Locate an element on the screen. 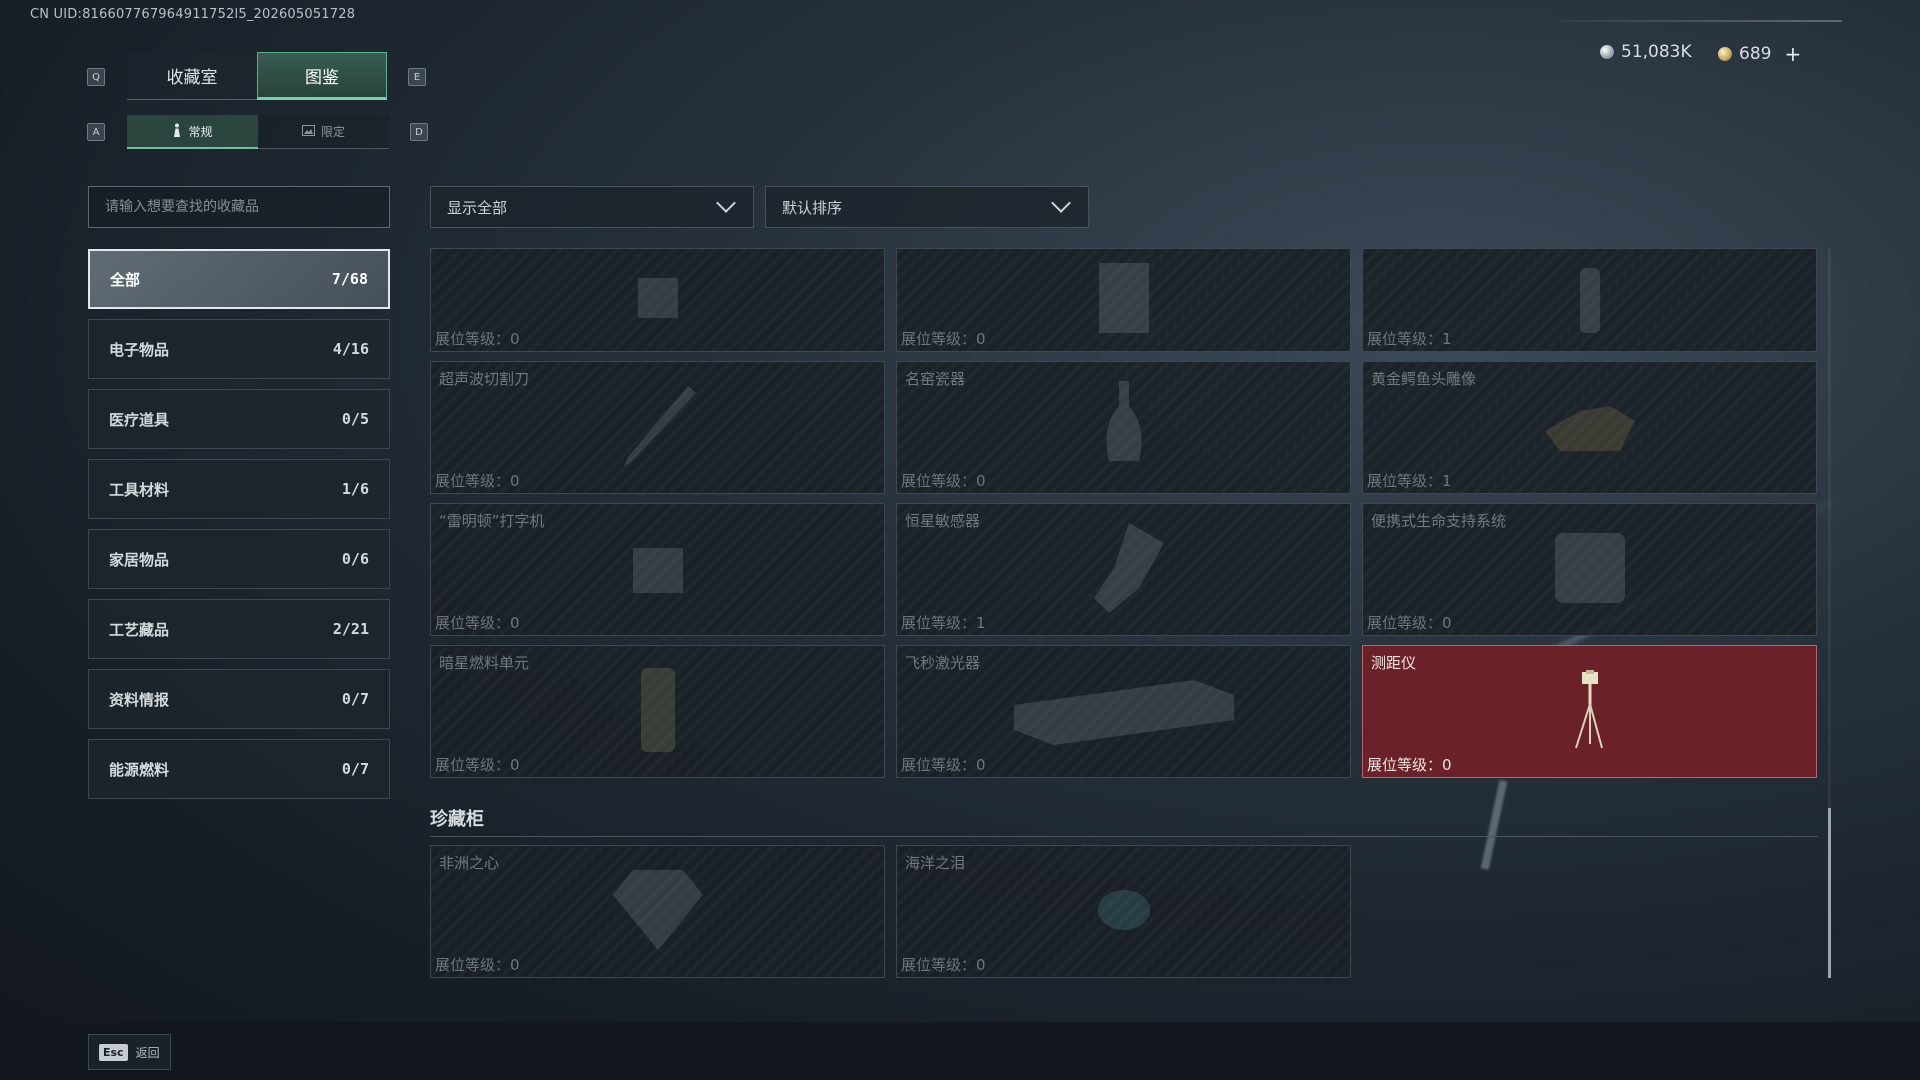  item-card-star-sensor: 恒星敏感器 展位等级：1 is located at coordinates (1123, 569).